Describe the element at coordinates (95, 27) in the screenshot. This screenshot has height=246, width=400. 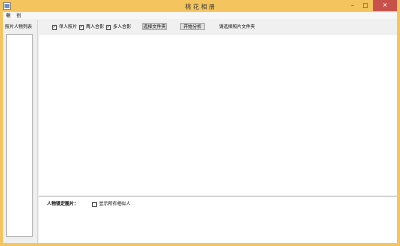
I see `two-person-label: 两人合影` at that location.